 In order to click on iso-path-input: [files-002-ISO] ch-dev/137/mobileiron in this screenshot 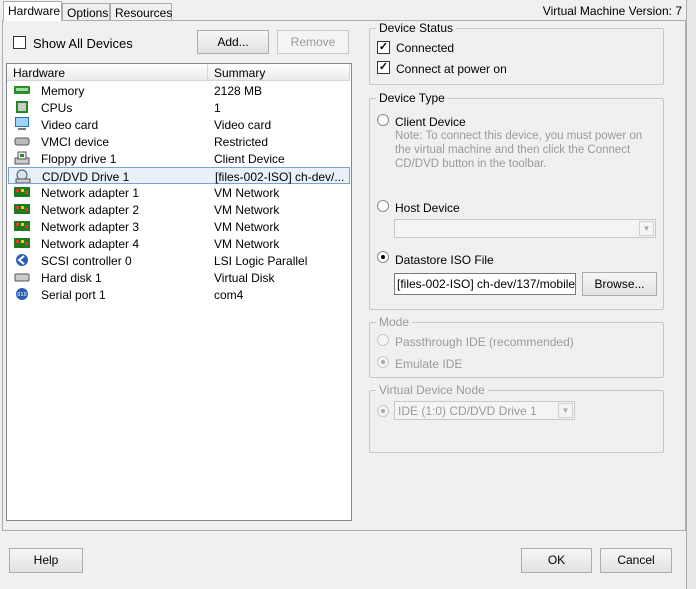, I will do `click(485, 284)`.